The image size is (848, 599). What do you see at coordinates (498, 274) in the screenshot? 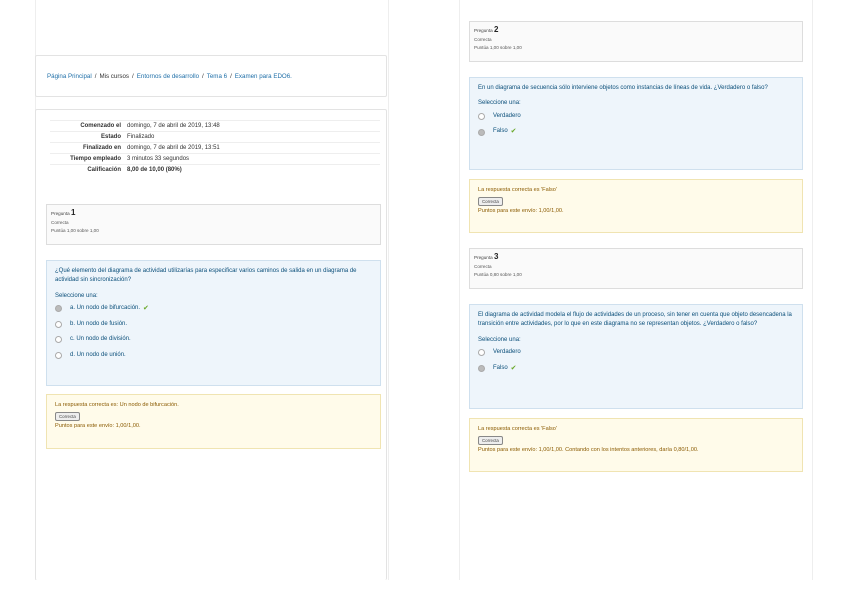
I see `question-grade: Puntúa 0,80 sobre 1,00` at bounding box center [498, 274].